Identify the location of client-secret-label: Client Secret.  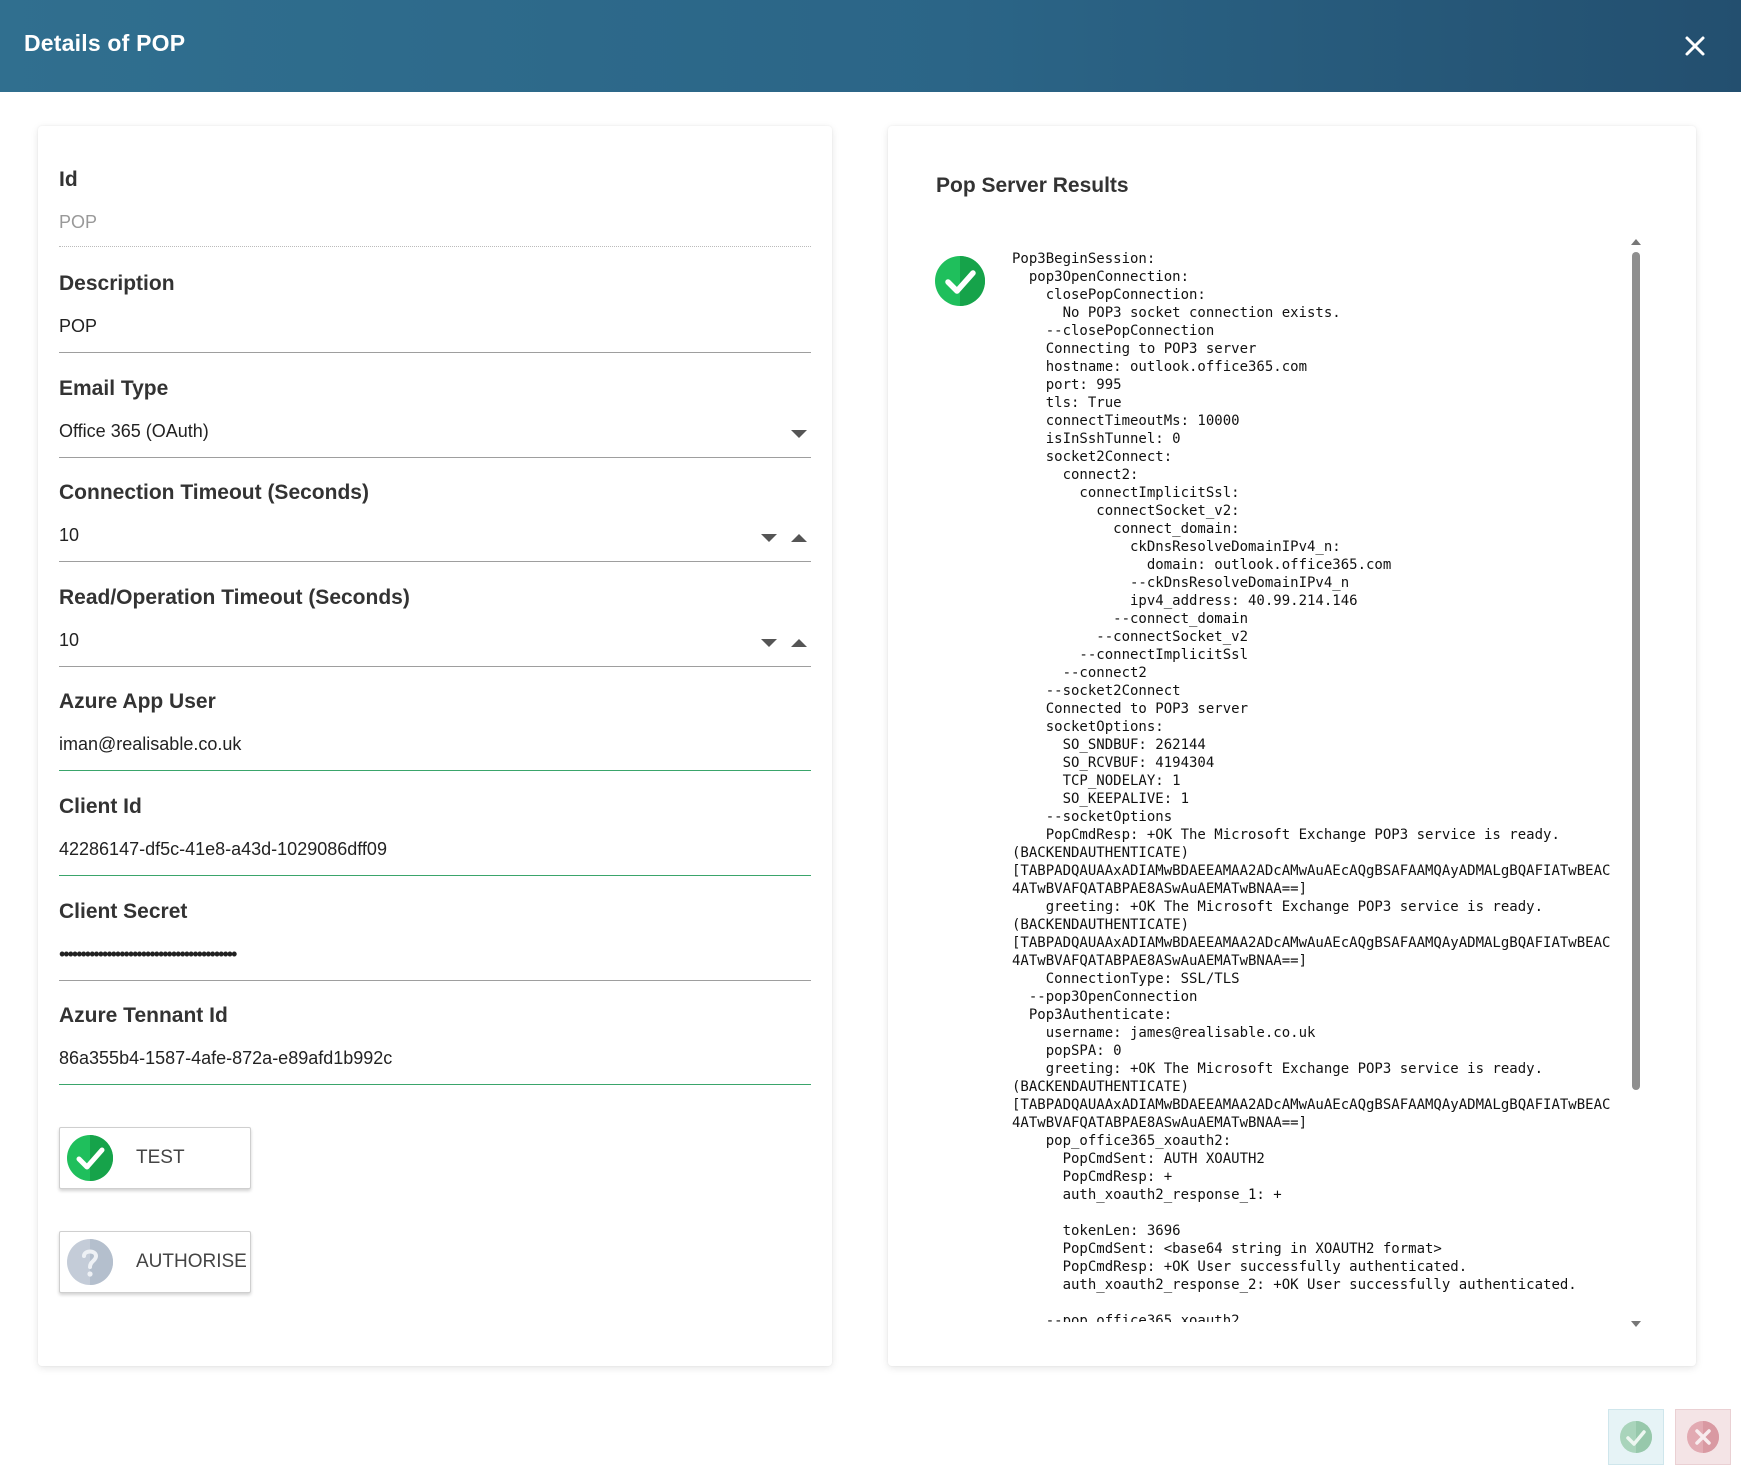
(123, 911).